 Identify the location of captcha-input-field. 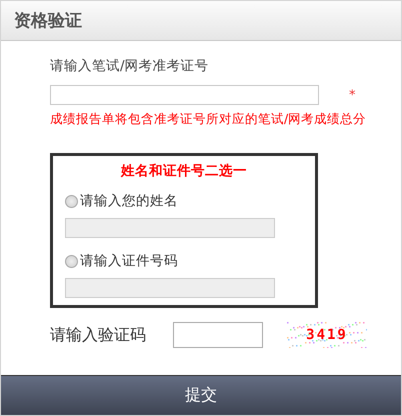
(218, 335).